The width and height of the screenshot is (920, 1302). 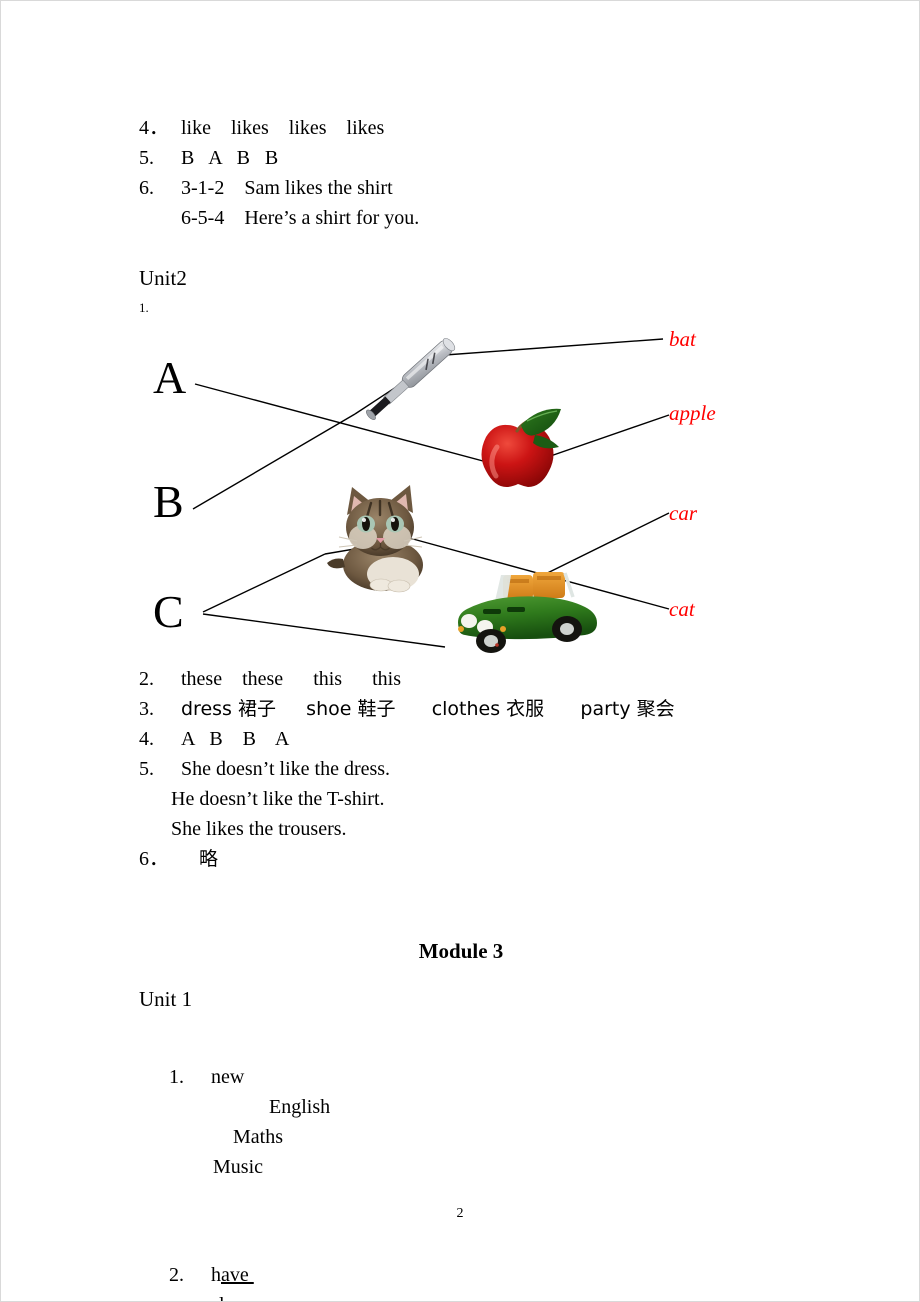 What do you see at coordinates (469, 1122) in the screenshot?
I see `module3-answer-line-1: 1. new English Maths Music` at bounding box center [469, 1122].